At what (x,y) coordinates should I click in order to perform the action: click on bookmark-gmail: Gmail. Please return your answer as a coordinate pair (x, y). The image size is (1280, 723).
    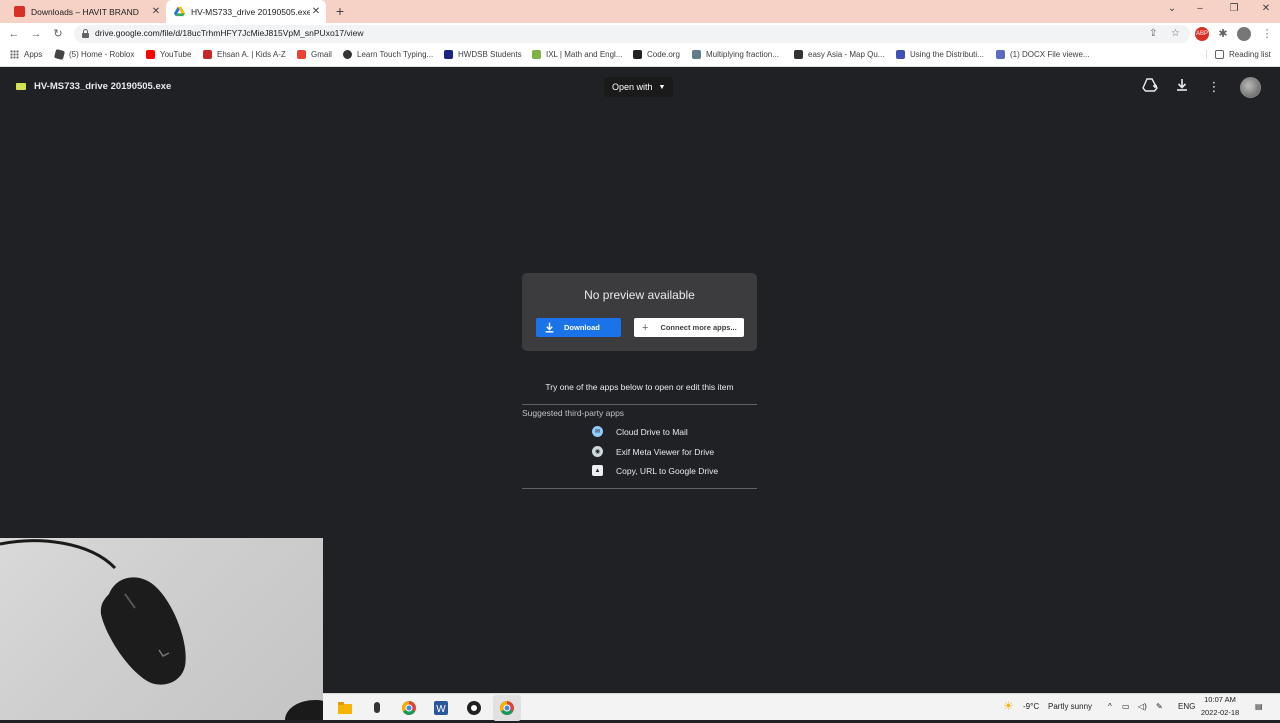
    Looking at the image, I should click on (314, 54).